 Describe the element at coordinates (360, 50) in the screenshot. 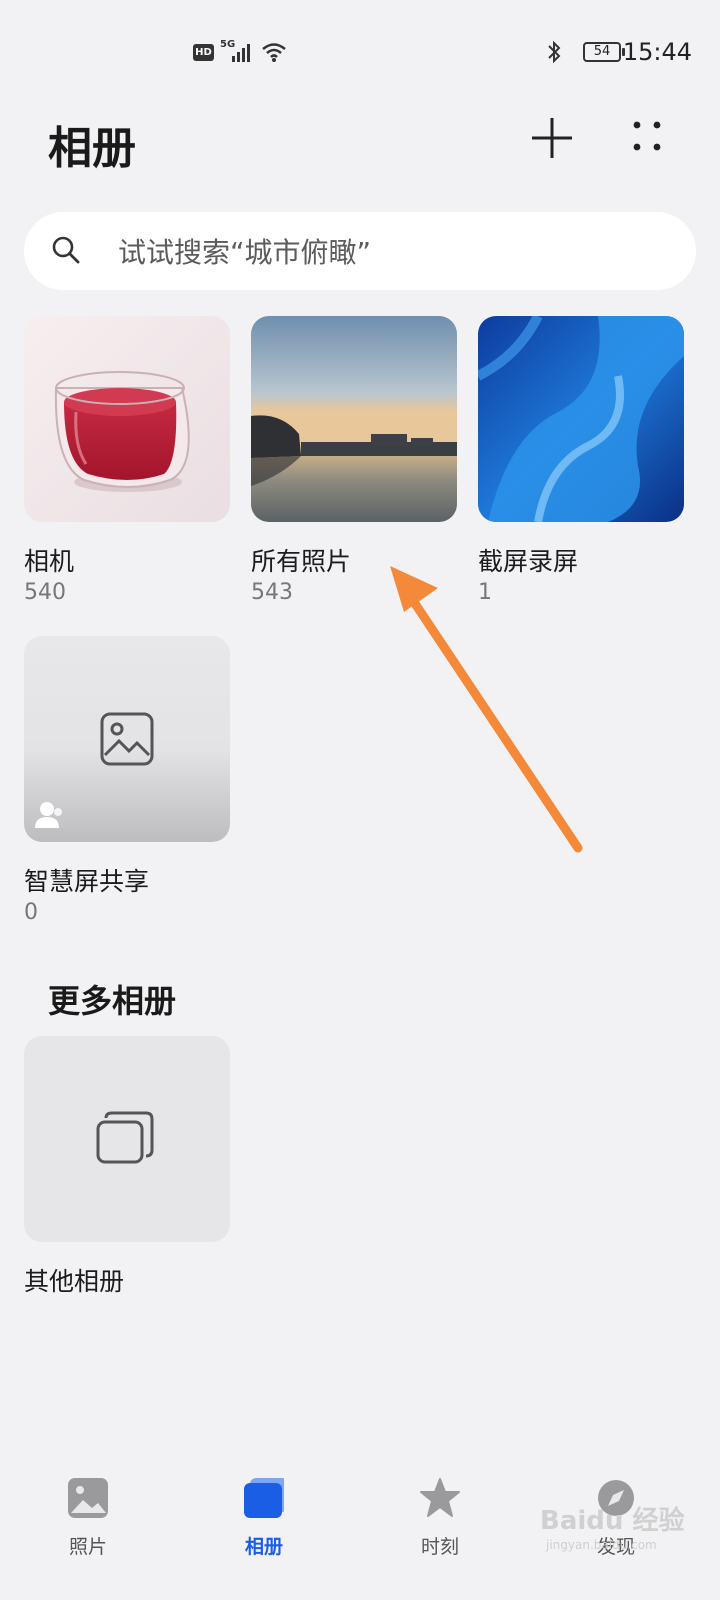

I see `status-bar: HD 5G 54 15:44` at that location.